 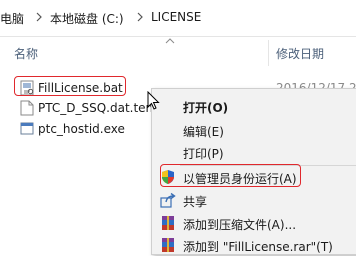 I want to click on breadcrumb-item-computer: 电脑, so click(x=12, y=18).